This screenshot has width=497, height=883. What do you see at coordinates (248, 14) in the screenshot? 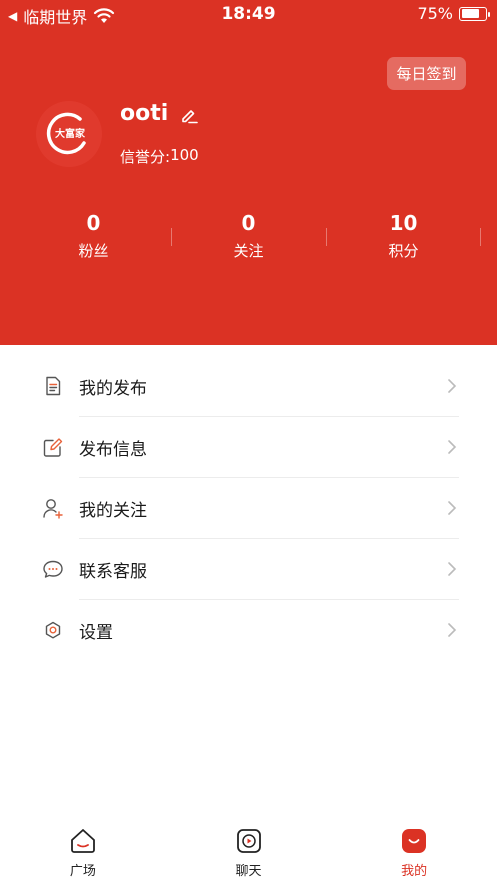
I see `status-bar: ◀ 临期世界 18:49 75%` at bounding box center [248, 14].